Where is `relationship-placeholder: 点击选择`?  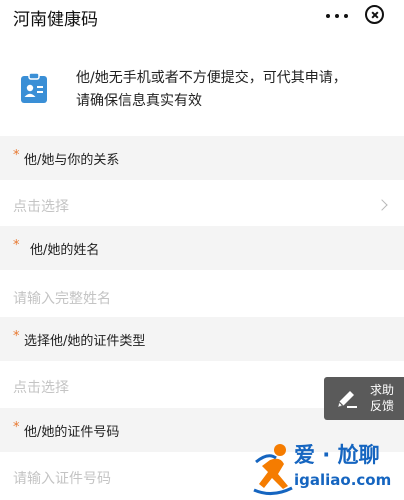 relationship-placeholder: 点击选择 is located at coordinates (41, 207).